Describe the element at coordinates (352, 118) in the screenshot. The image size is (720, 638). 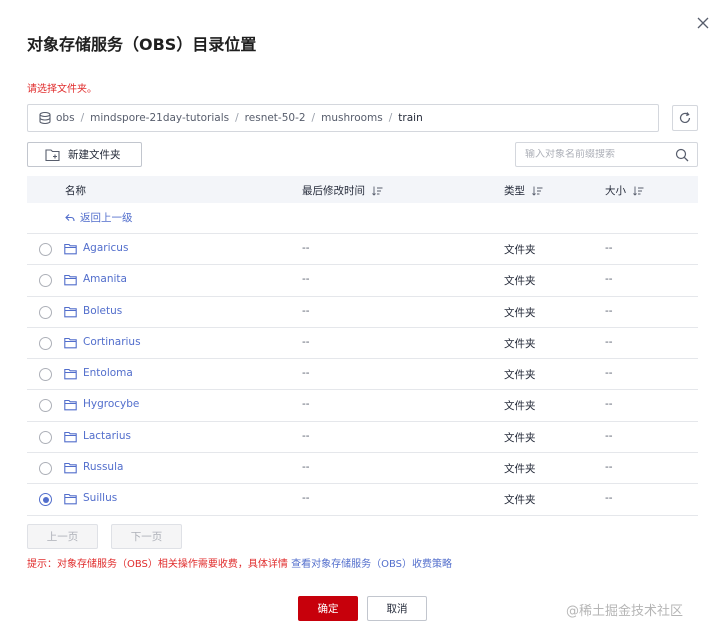
I see `breadcrumb-segment: mushrooms` at that location.